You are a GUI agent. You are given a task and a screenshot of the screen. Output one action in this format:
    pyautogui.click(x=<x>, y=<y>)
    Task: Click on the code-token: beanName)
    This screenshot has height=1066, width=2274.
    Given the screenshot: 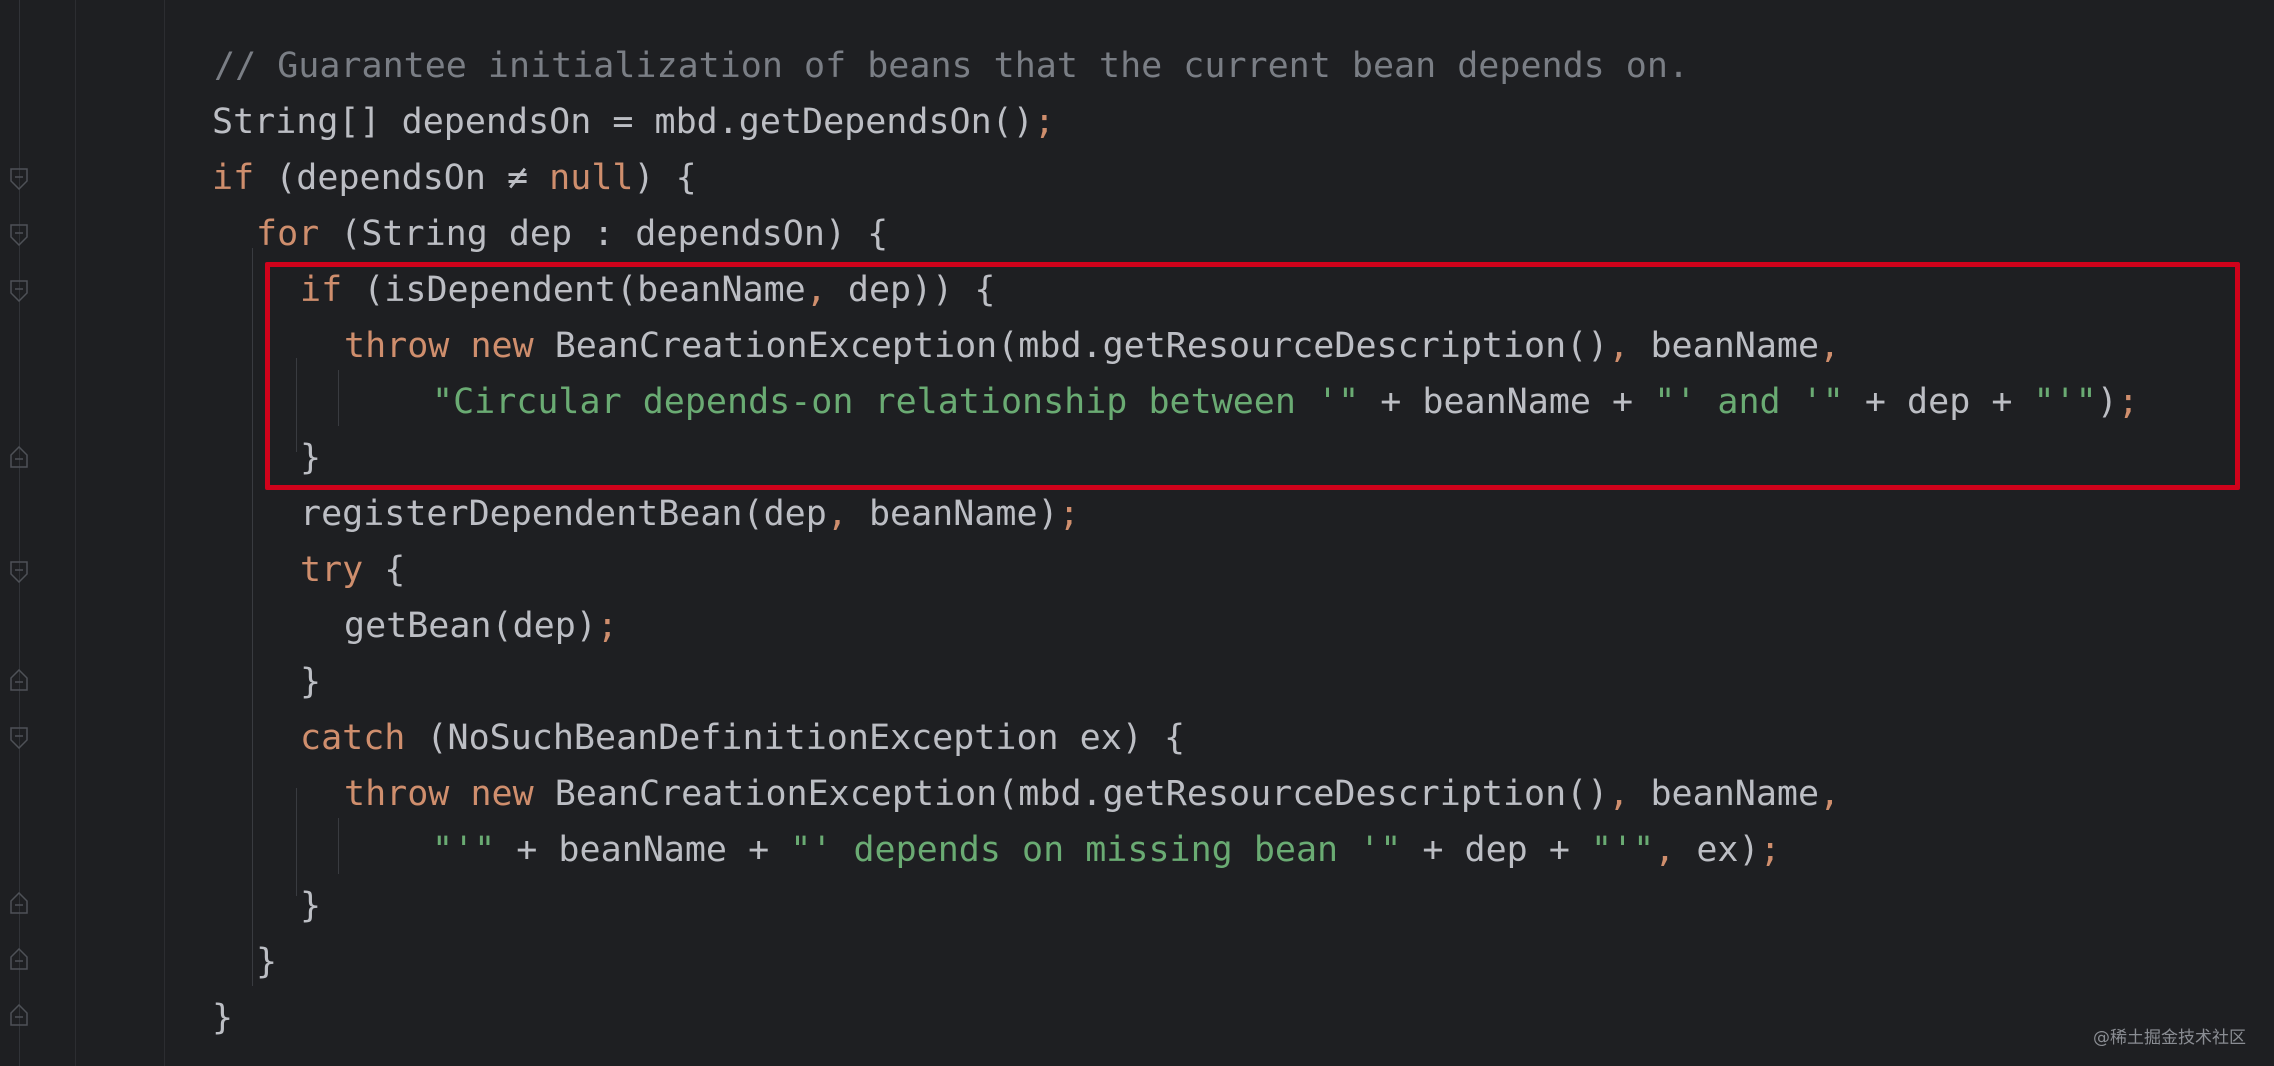 What is the action you would take?
    pyautogui.click(x=953, y=514)
    